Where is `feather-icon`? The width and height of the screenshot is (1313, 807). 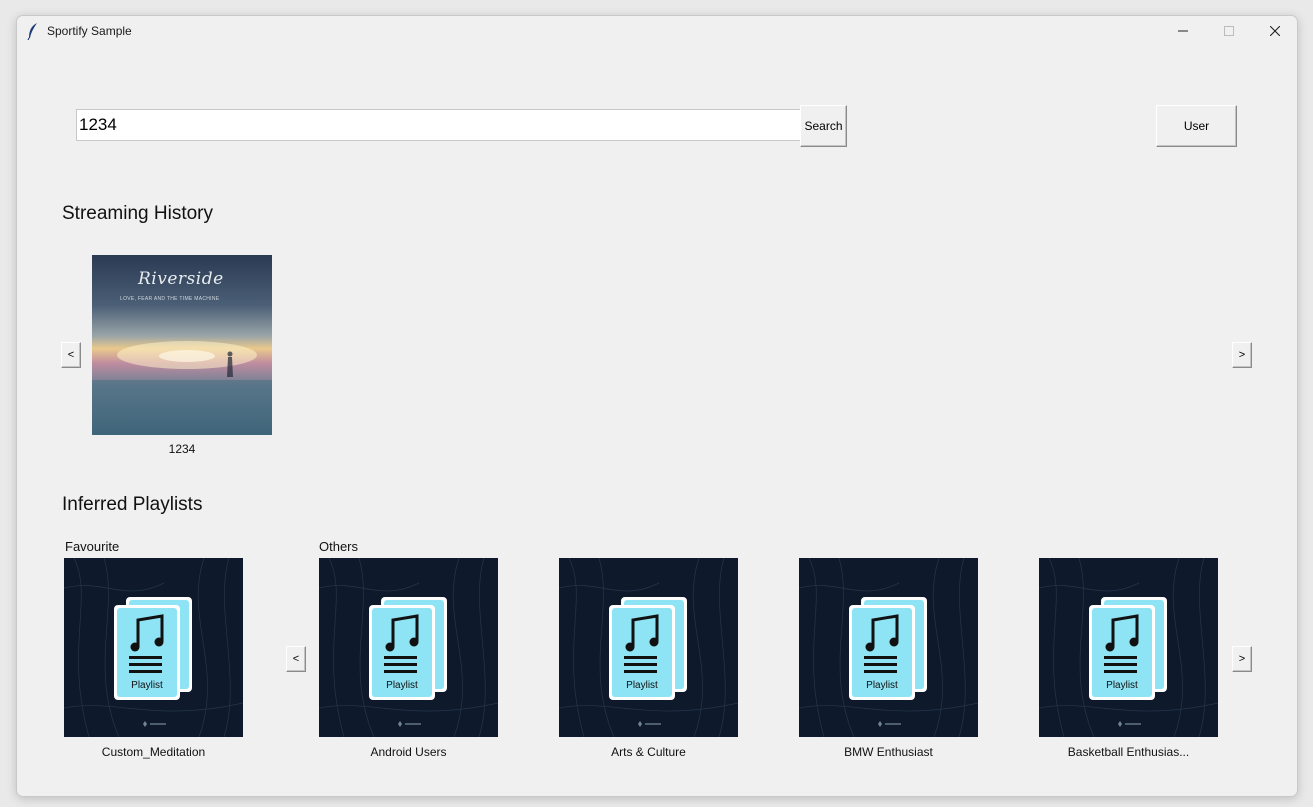
feather-icon is located at coordinates (32, 31).